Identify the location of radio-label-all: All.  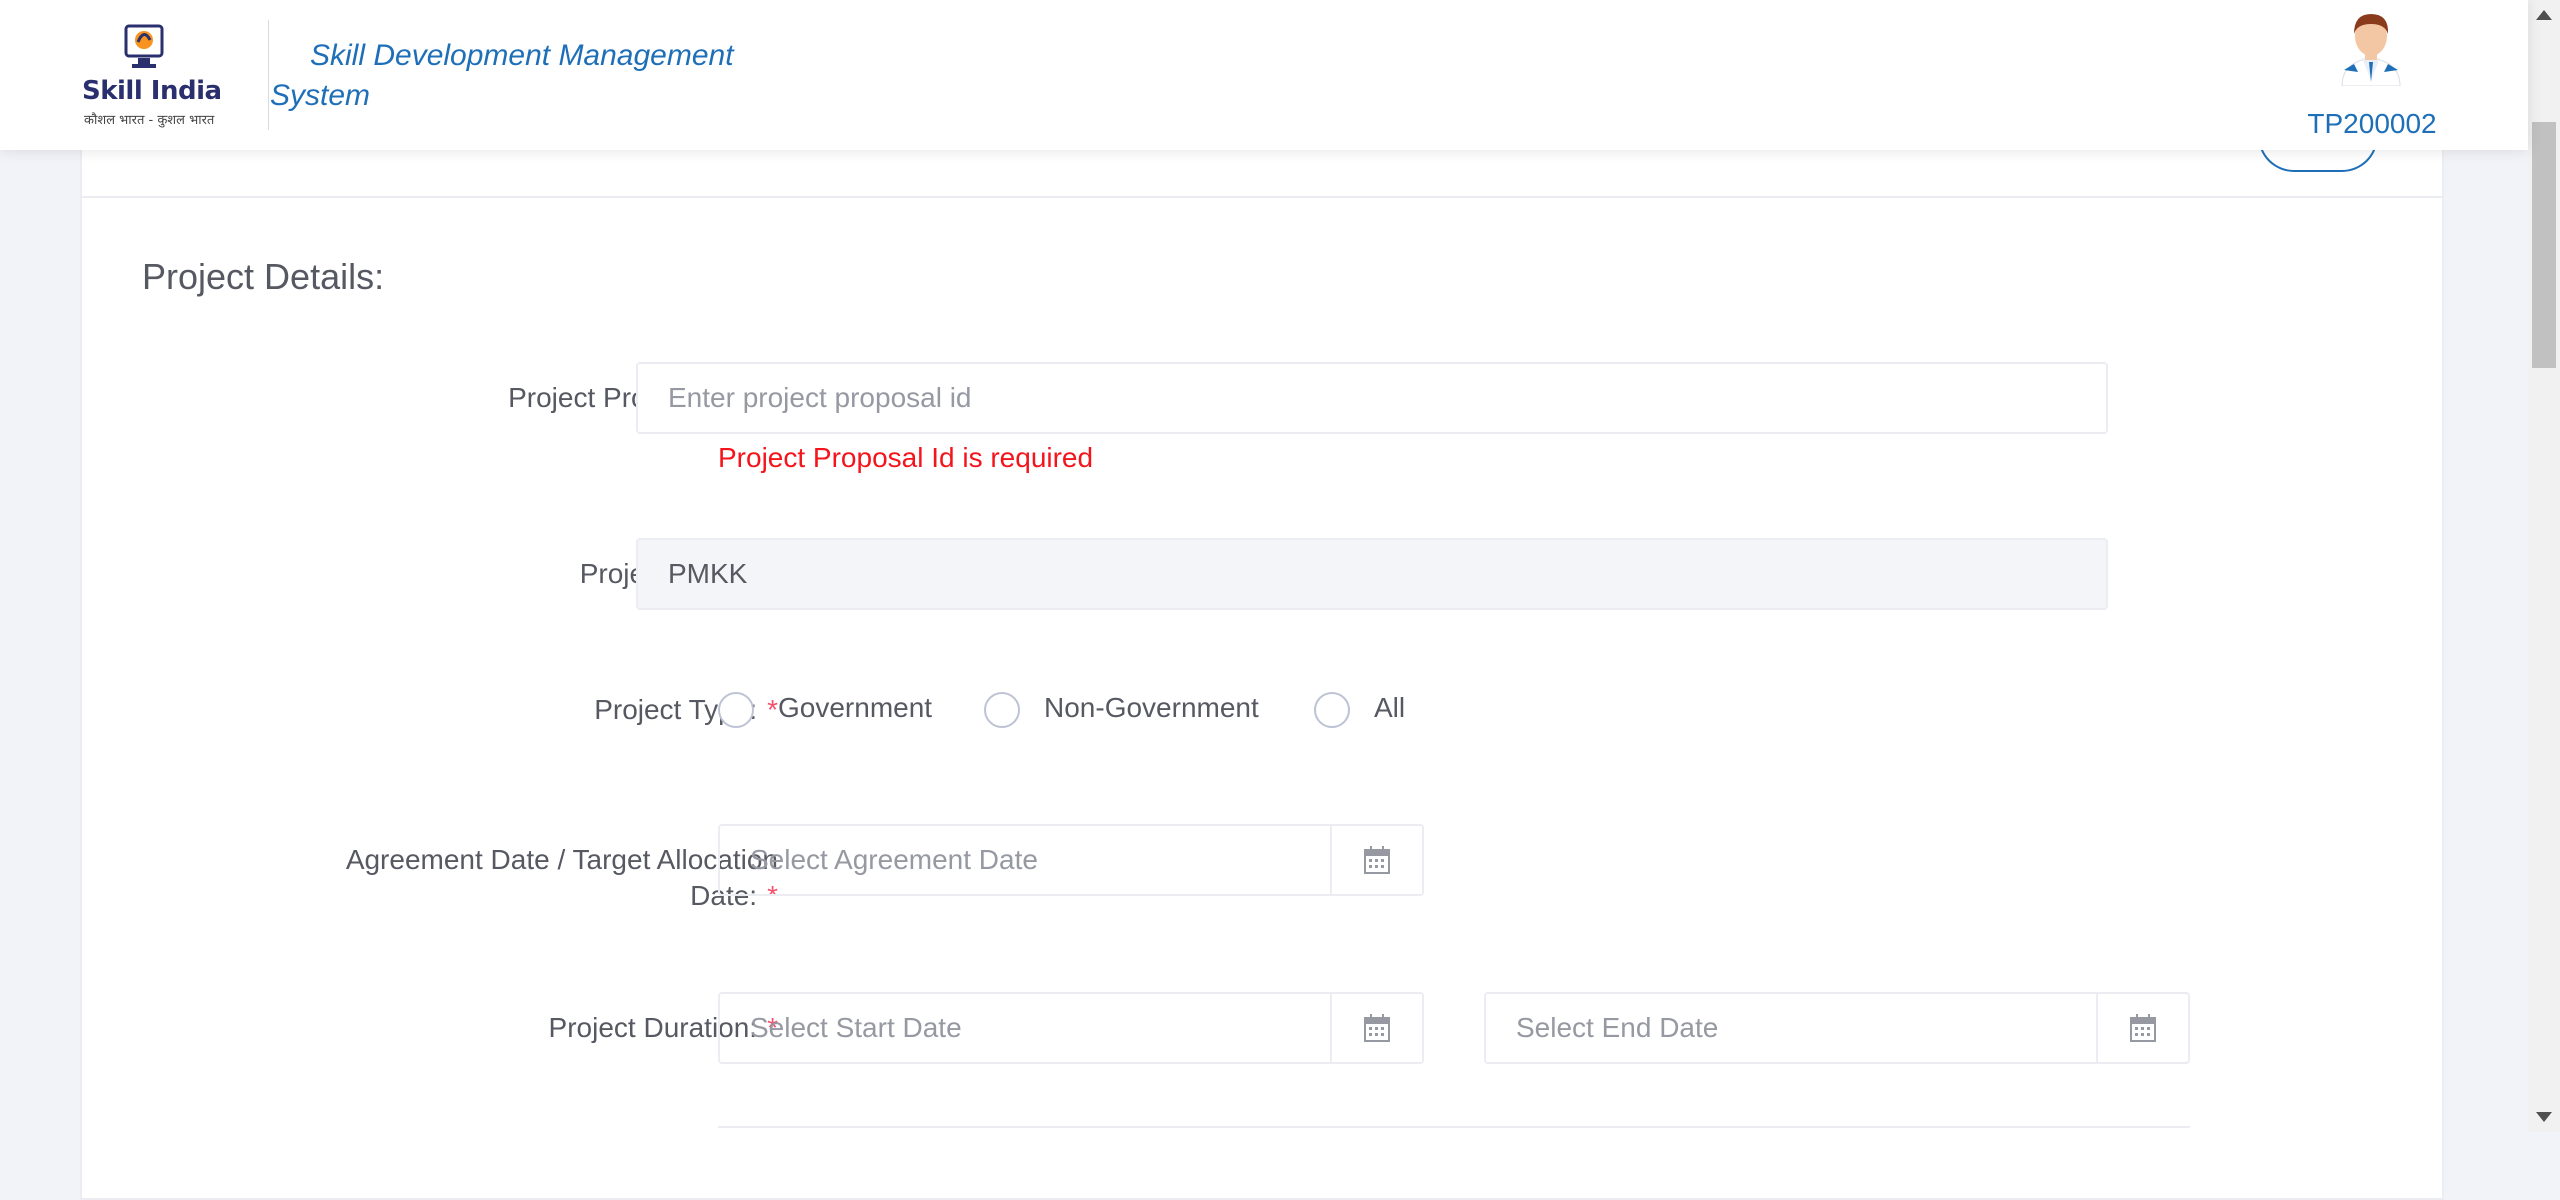
(1389, 708).